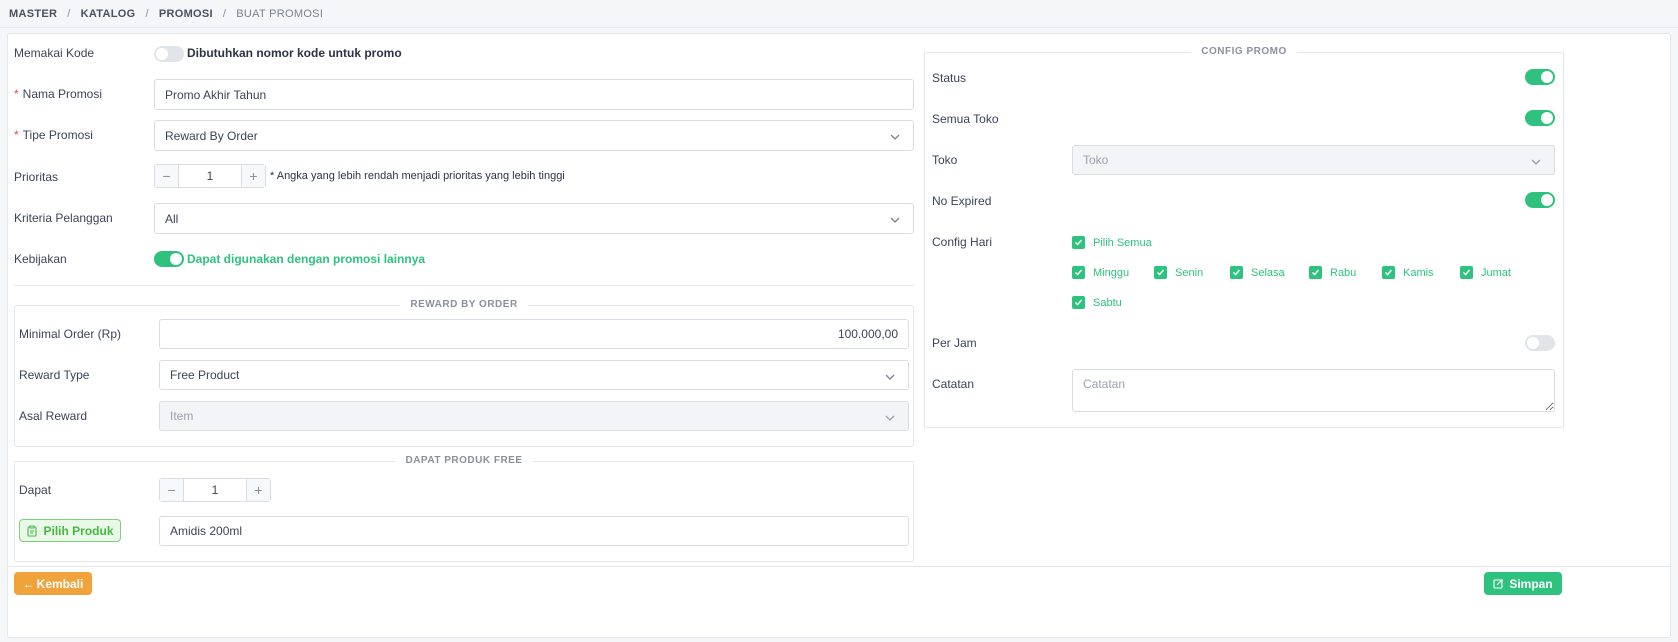  I want to click on toko-select: Toko, so click(1313, 160).